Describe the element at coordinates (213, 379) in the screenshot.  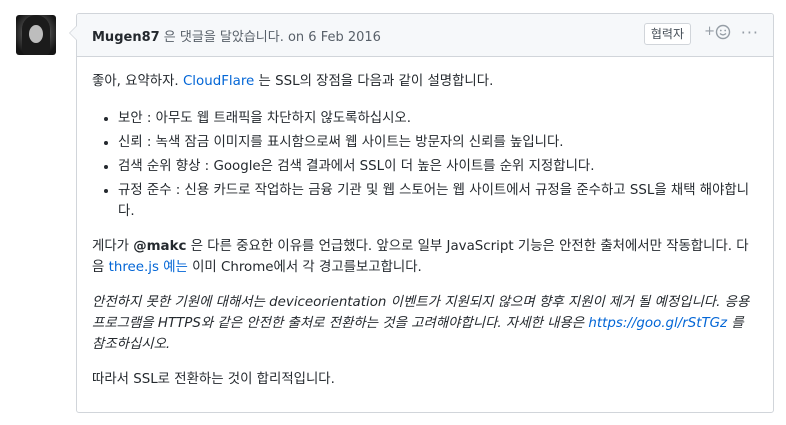
I see `conclusion-paragraph: 따라서 SSL로 전환하는 것이 합리적입니다.` at that location.